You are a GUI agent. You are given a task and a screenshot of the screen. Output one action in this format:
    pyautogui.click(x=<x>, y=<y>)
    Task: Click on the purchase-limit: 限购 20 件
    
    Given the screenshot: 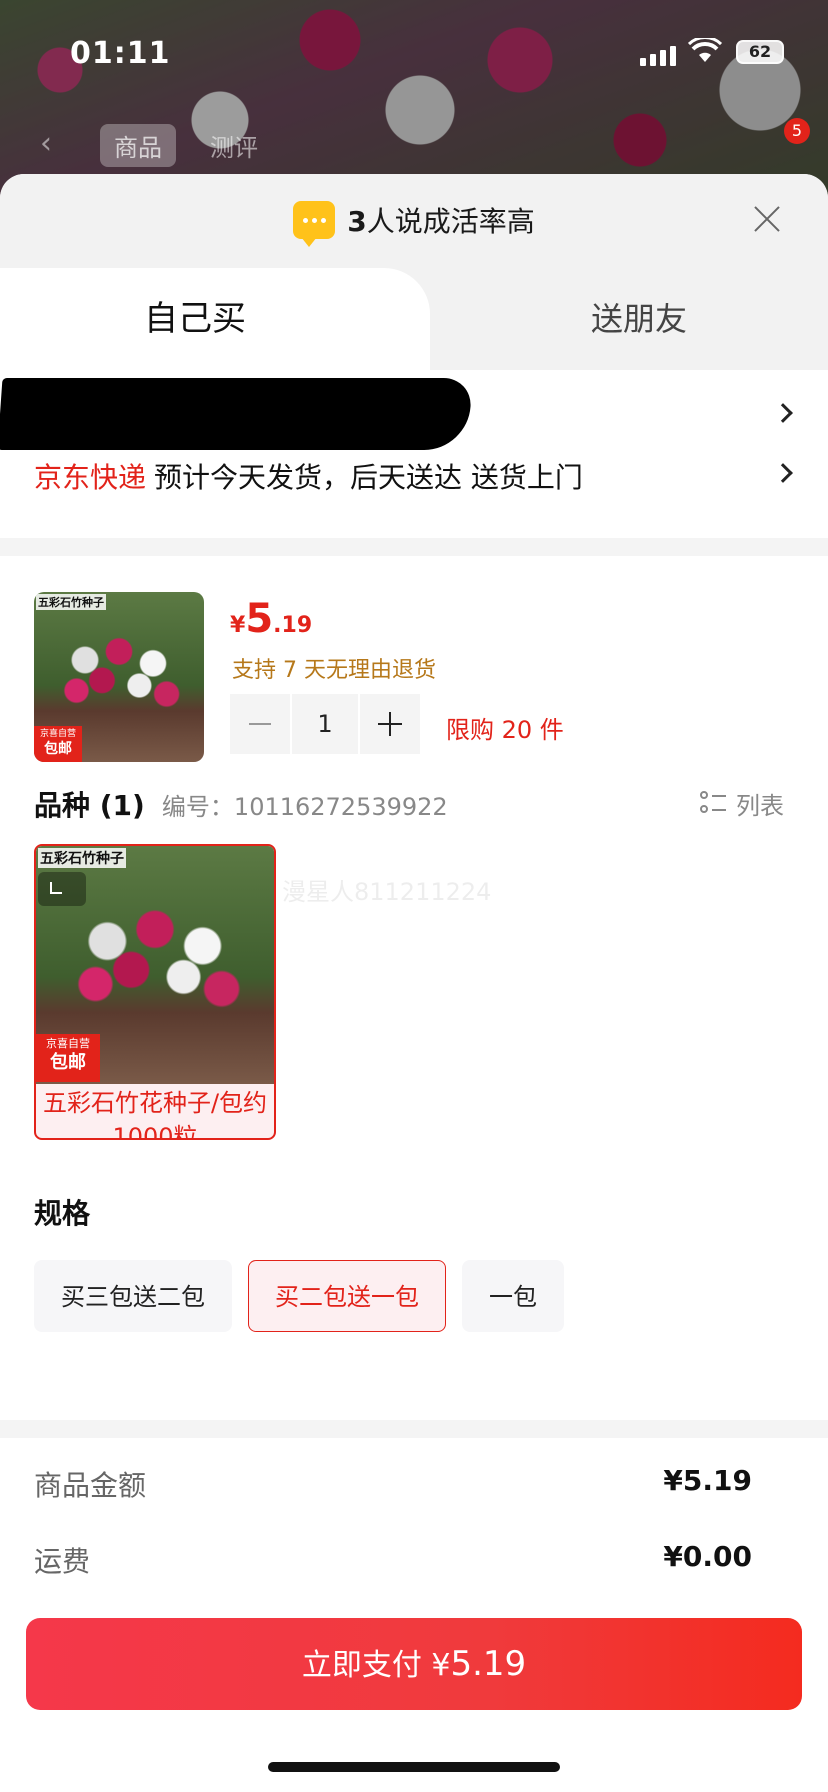 What is the action you would take?
    pyautogui.click(x=505, y=730)
    